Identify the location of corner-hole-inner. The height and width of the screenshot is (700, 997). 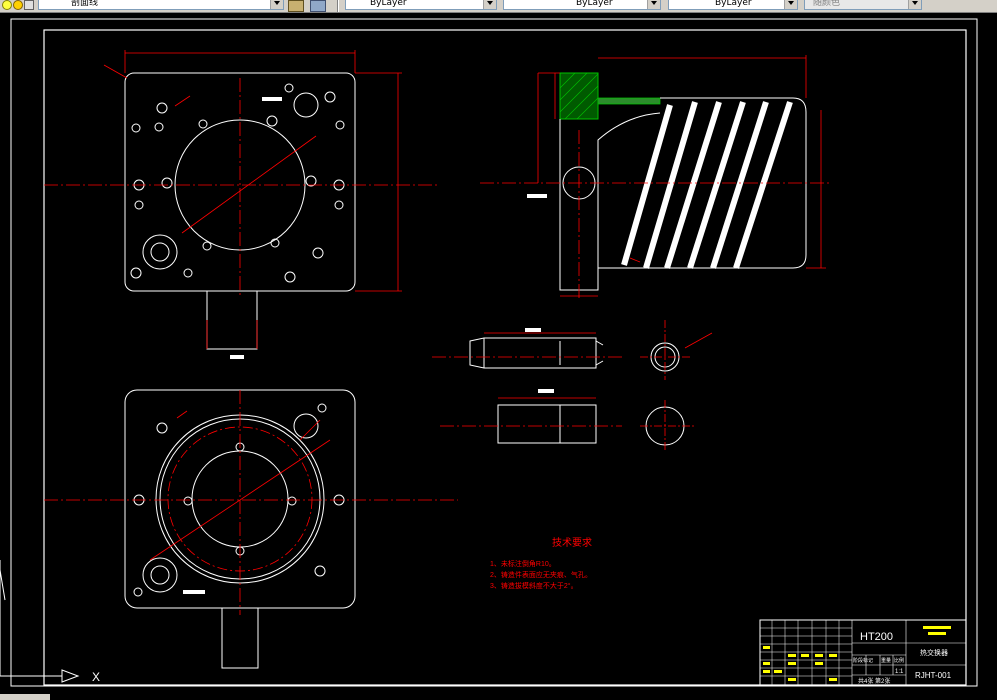
(160, 575).